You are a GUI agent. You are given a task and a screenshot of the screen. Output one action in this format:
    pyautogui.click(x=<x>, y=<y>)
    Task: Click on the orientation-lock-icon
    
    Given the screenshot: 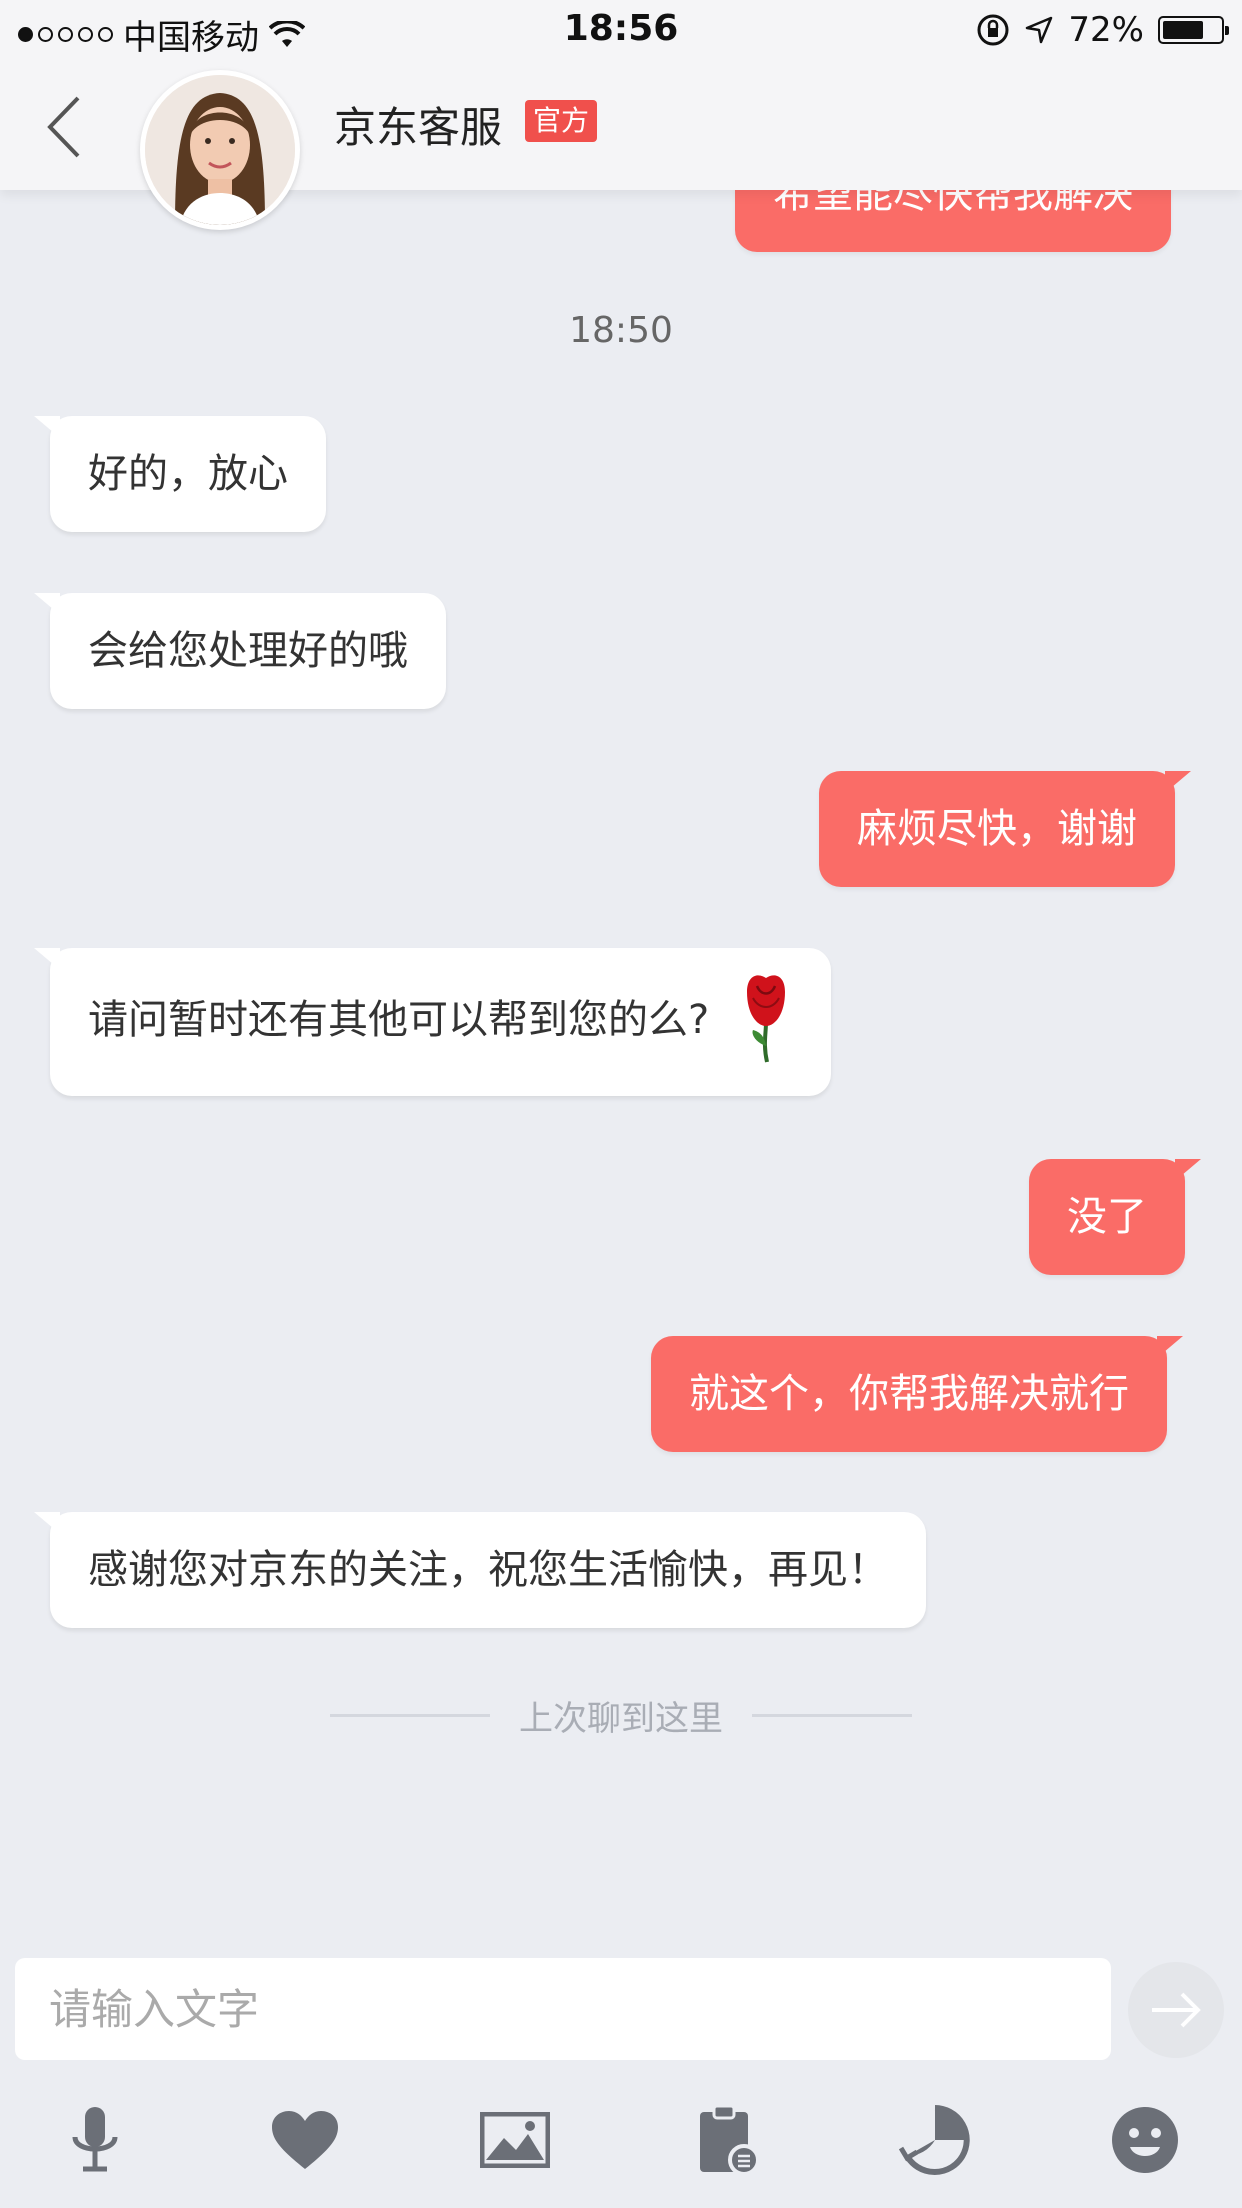 What is the action you would take?
    pyautogui.click(x=993, y=30)
    